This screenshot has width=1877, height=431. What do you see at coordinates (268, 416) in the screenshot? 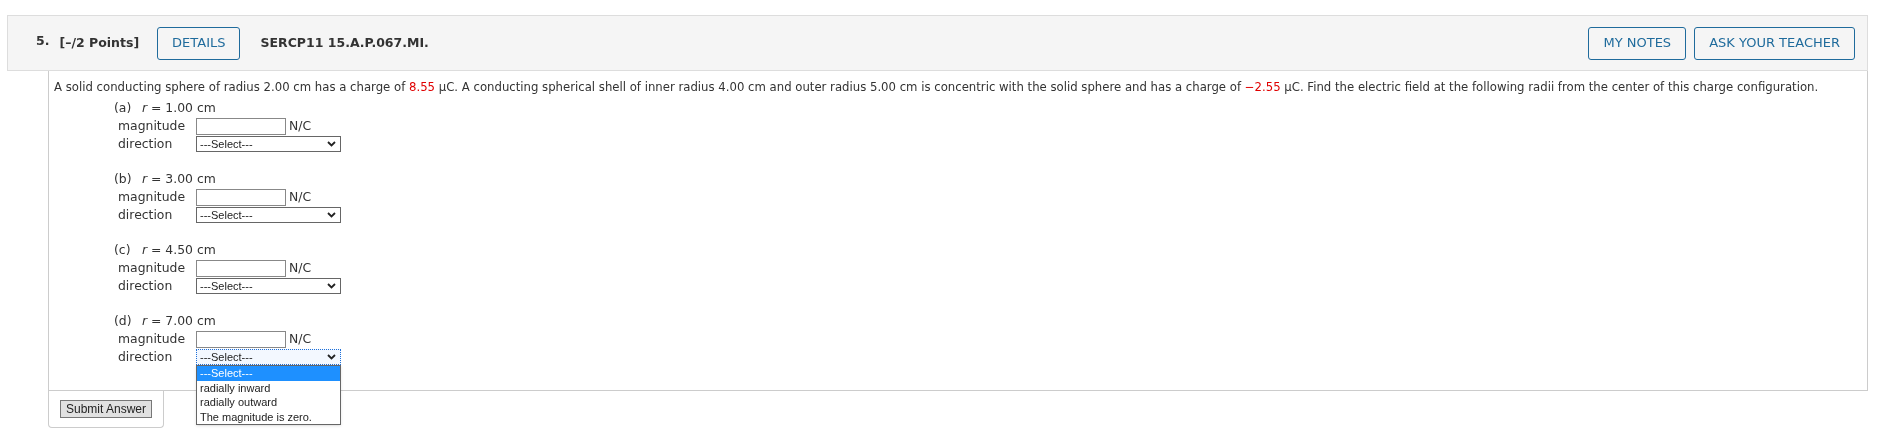
I see `dropdown-option: The magnitude is zero.` at bounding box center [268, 416].